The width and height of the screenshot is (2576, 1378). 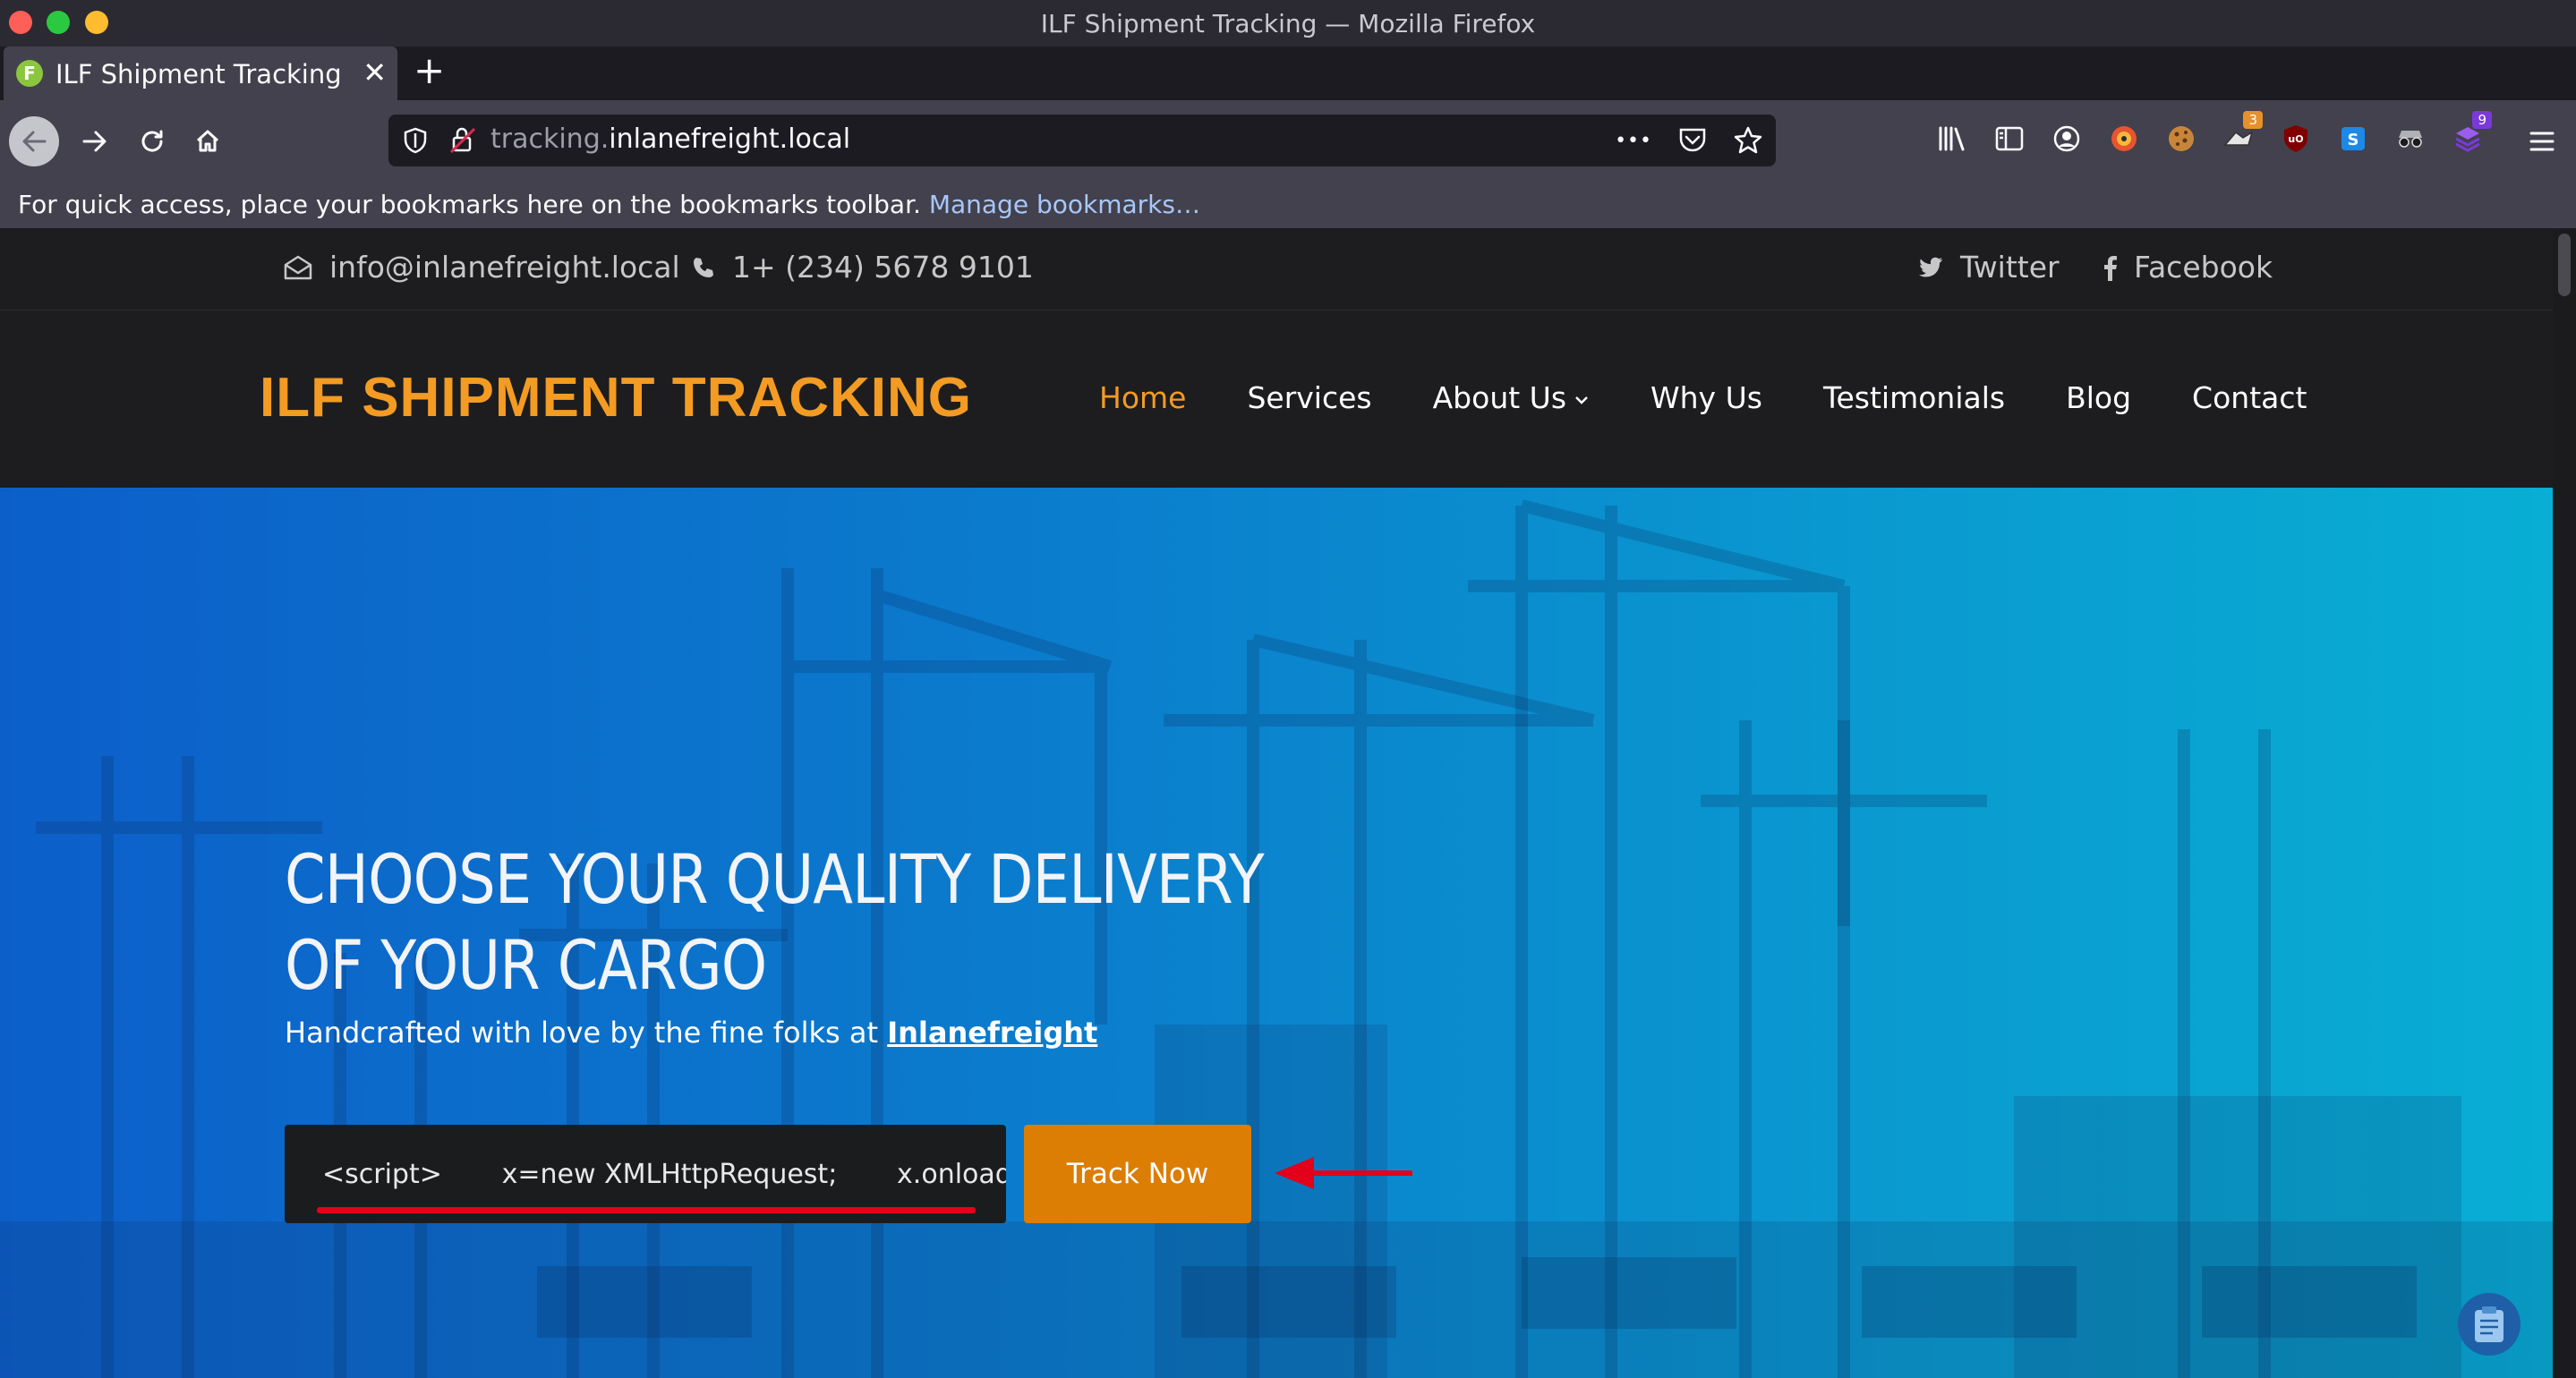 I want to click on home-icon, so click(x=207, y=141).